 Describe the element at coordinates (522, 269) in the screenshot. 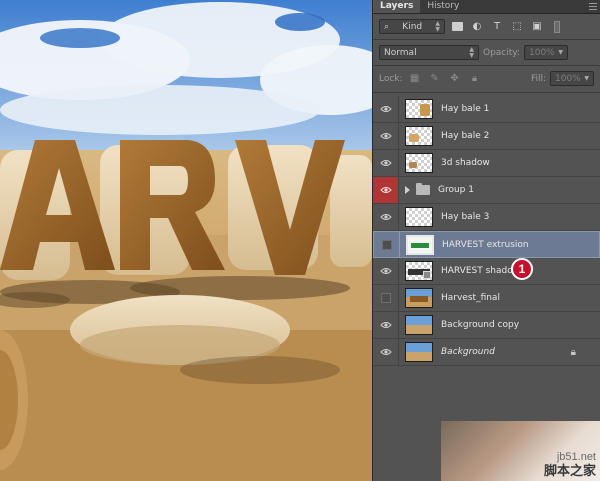

I see `step-badge: 1` at that location.